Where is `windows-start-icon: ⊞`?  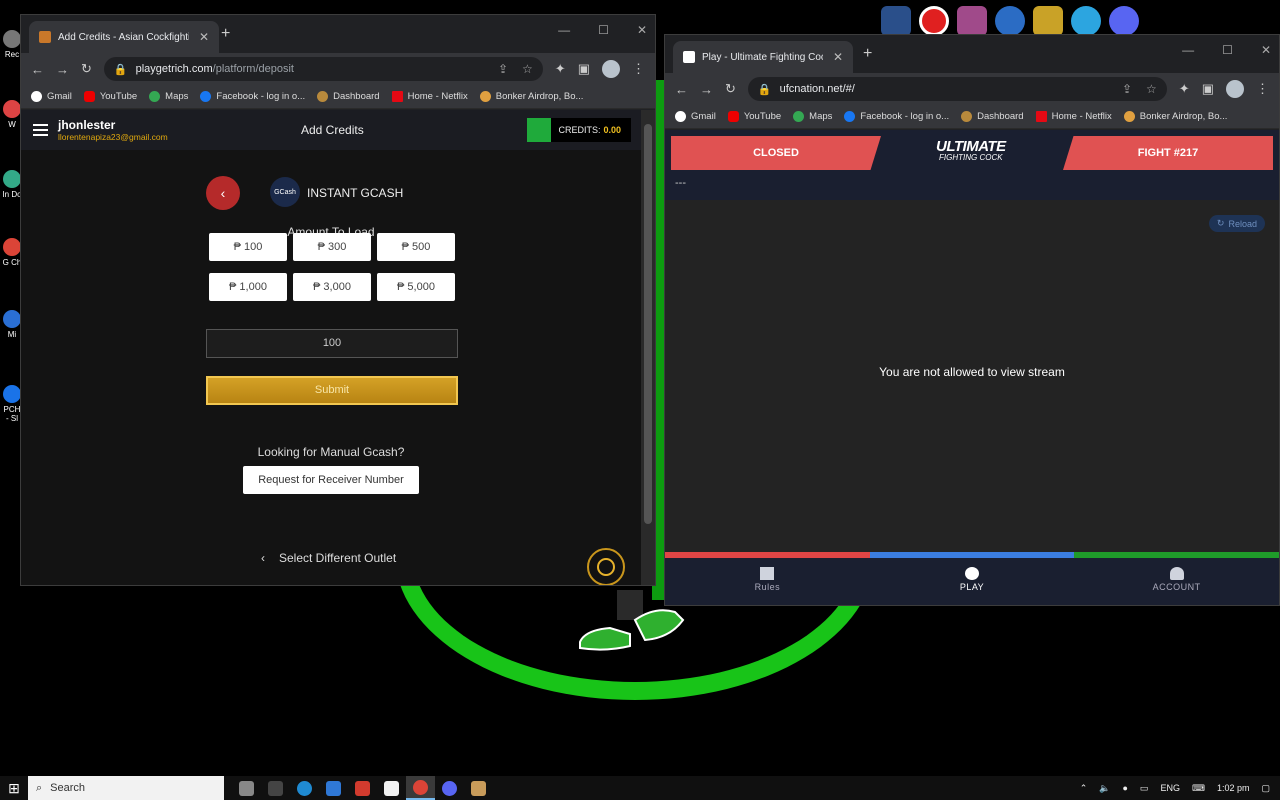 windows-start-icon: ⊞ is located at coordinates (14, 788).